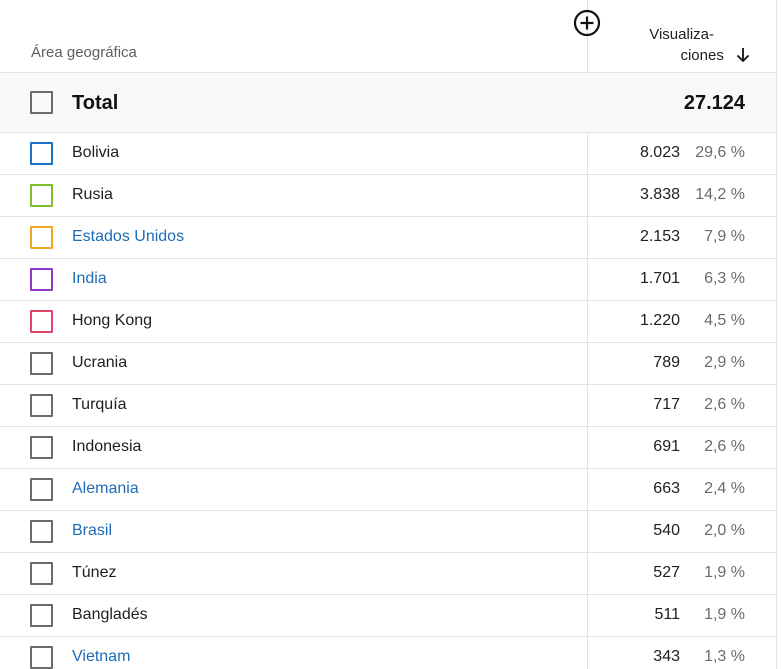 This screenshot has height=669, width=783. Describe the element at coordinates (388, 406) in the screenshot. I see `table-row: Turquía 717 2,6 %` at that location.